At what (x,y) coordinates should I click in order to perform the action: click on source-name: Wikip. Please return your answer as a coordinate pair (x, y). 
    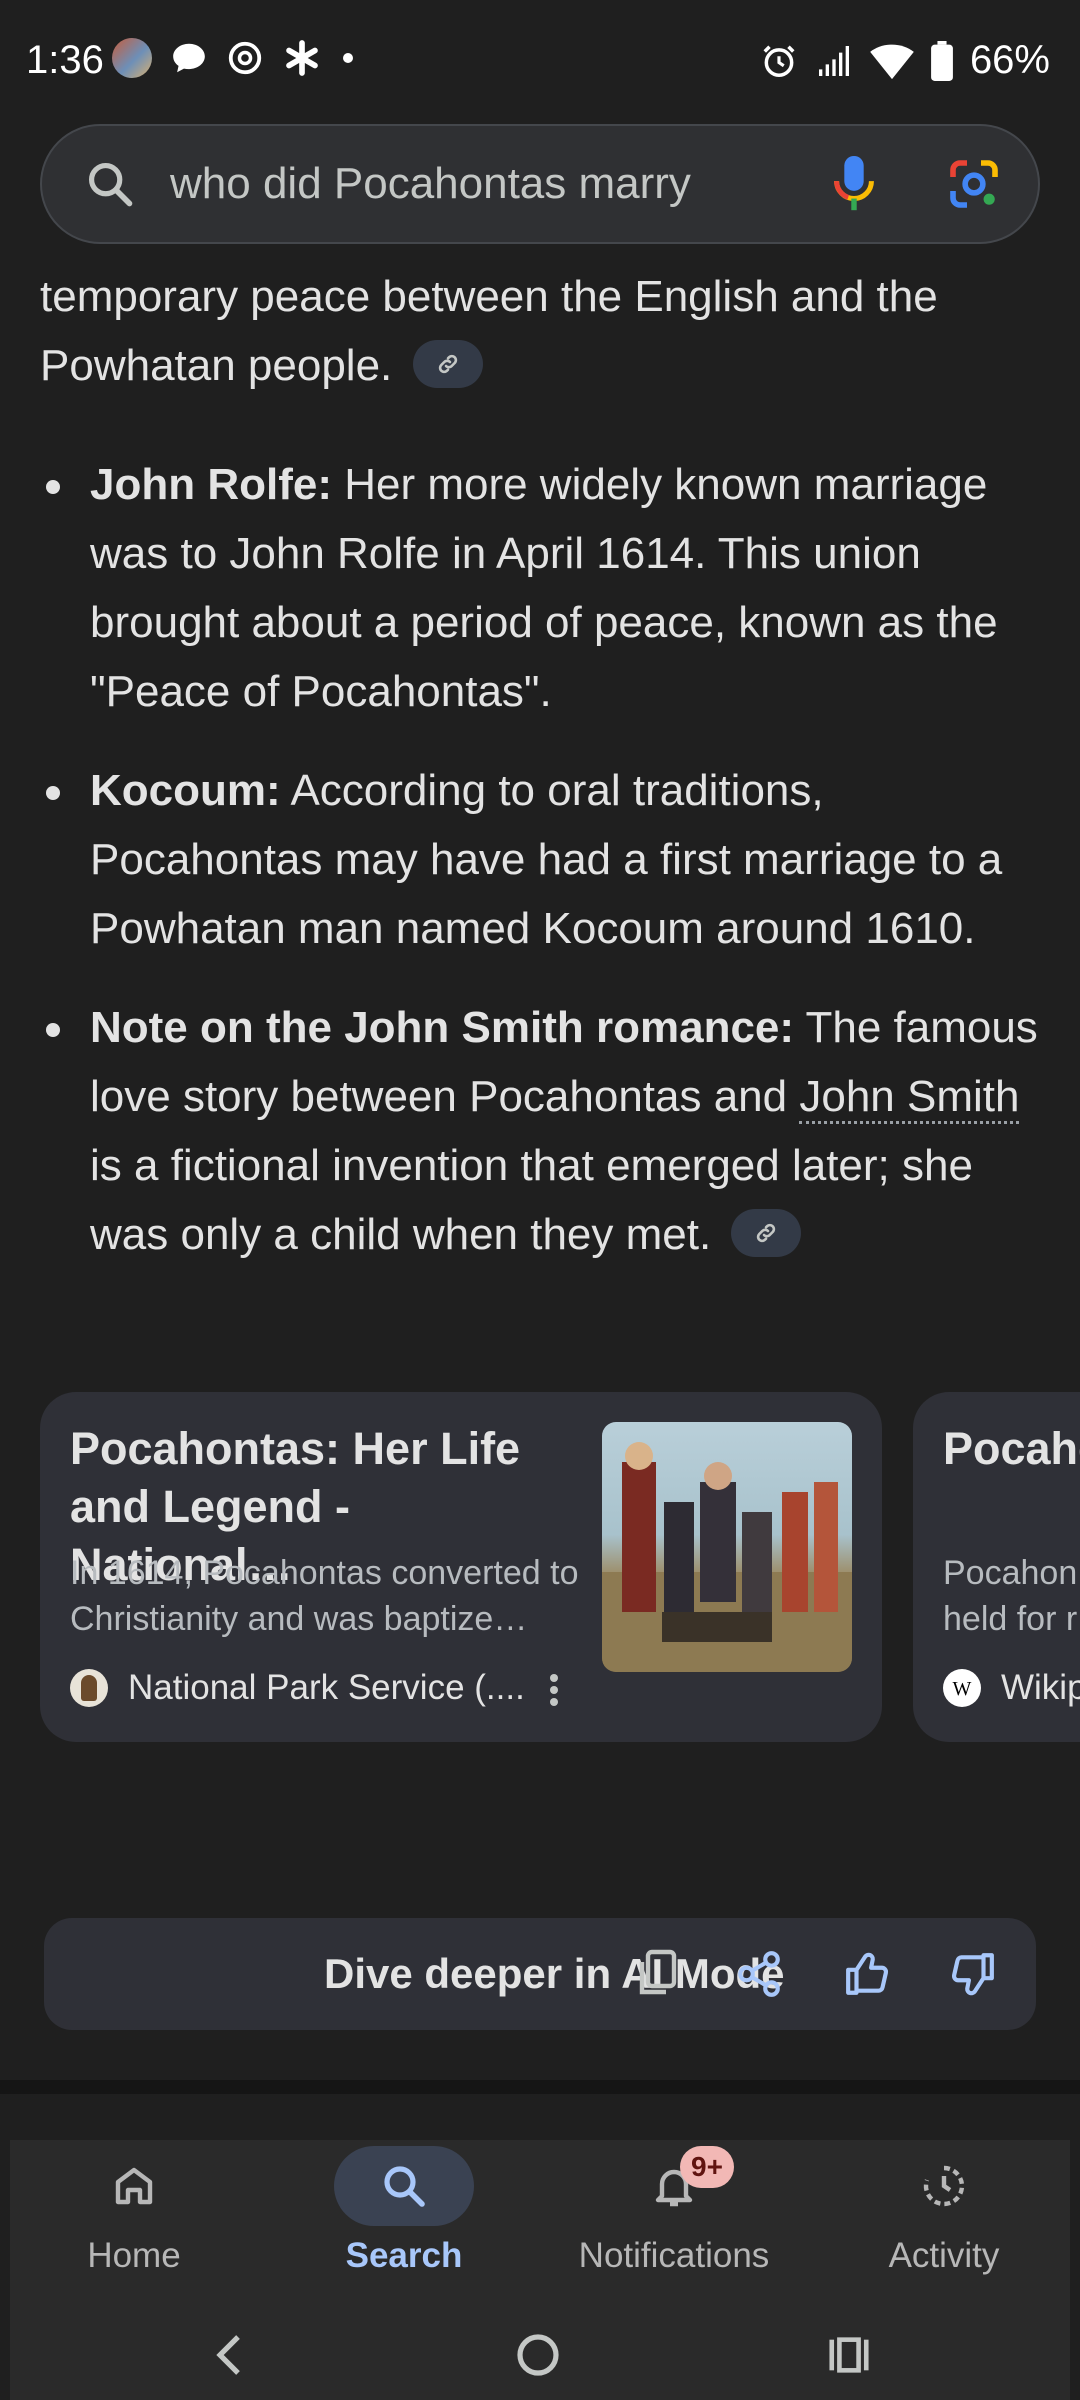
    Looking at the image, I should click on (1040, 1687).